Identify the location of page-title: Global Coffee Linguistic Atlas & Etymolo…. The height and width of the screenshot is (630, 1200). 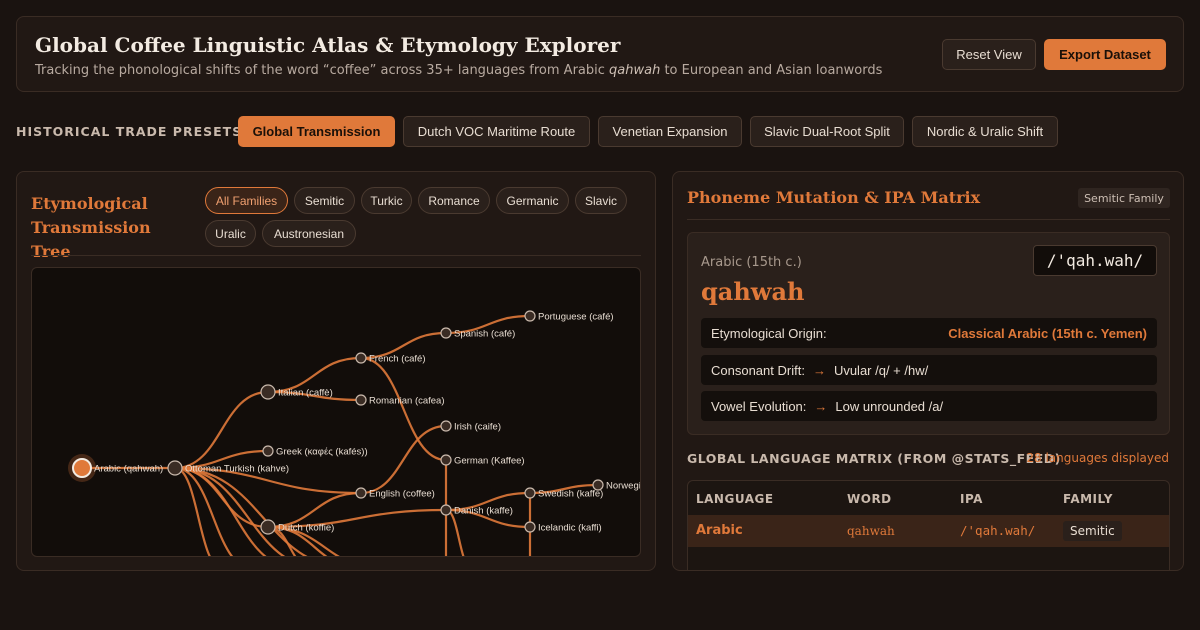
(328, 45).